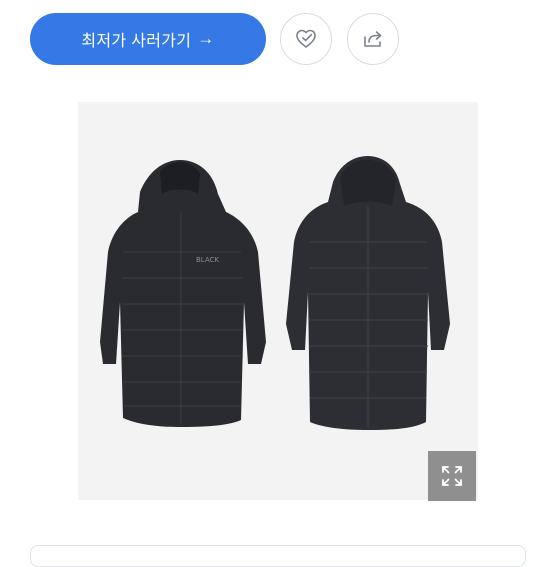 The height and width of the screenshot is (567, 554). I want to click on action-bar: 최저가 사러가기 →, so click(277, 40).